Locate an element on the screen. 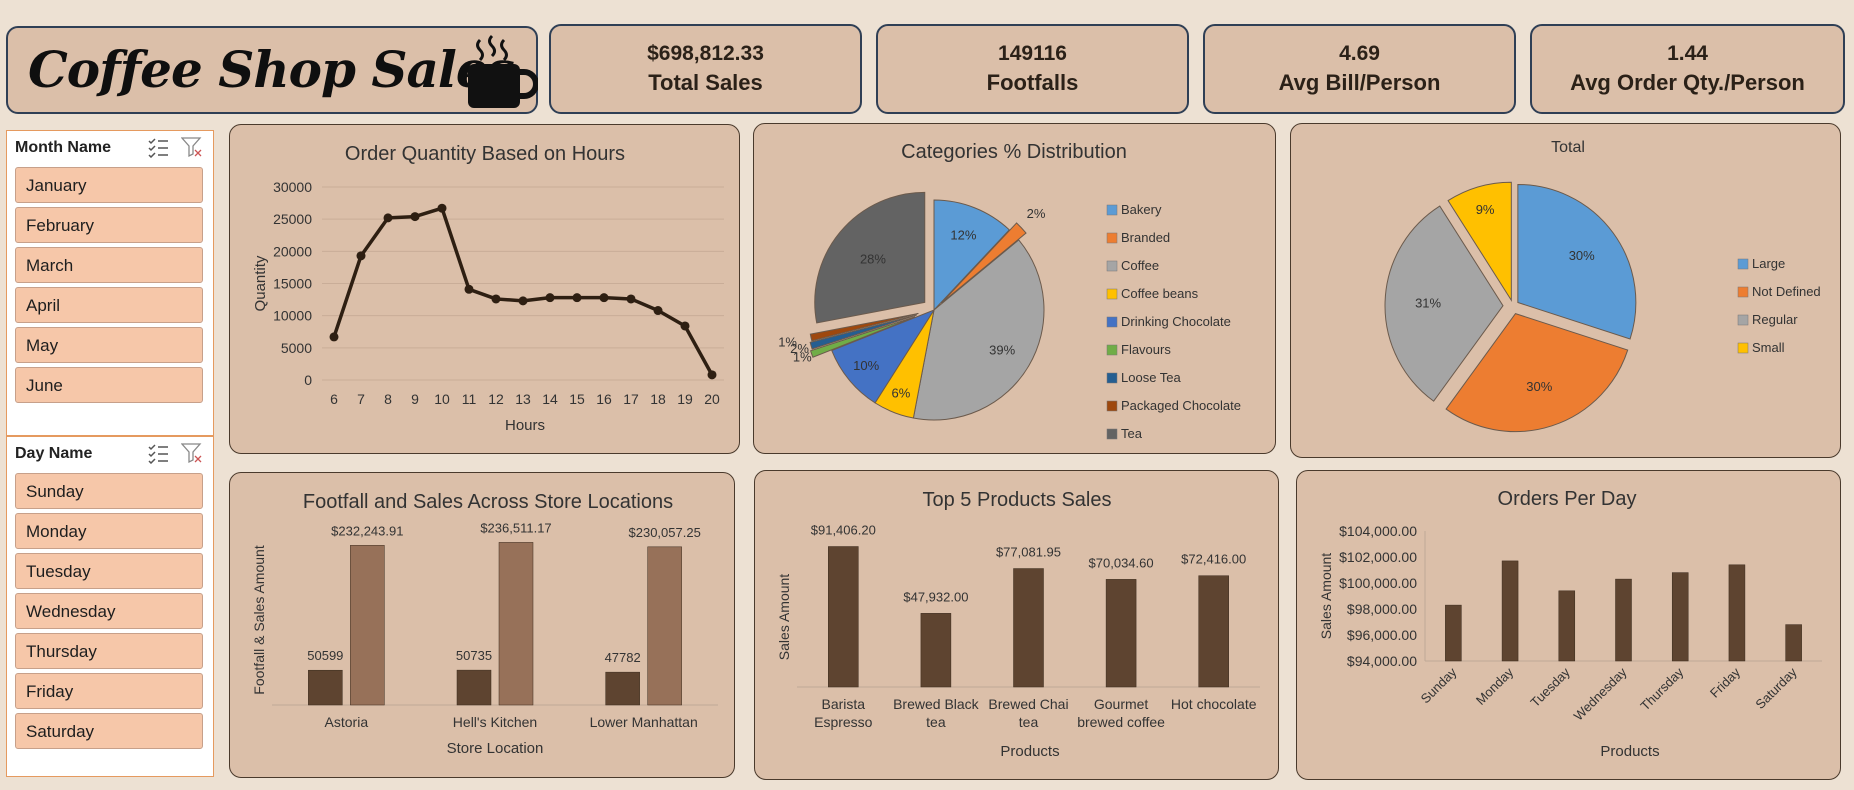 The image size is (1854, 790). x-tick-label: Astoria is located at coordinates (347, 722).